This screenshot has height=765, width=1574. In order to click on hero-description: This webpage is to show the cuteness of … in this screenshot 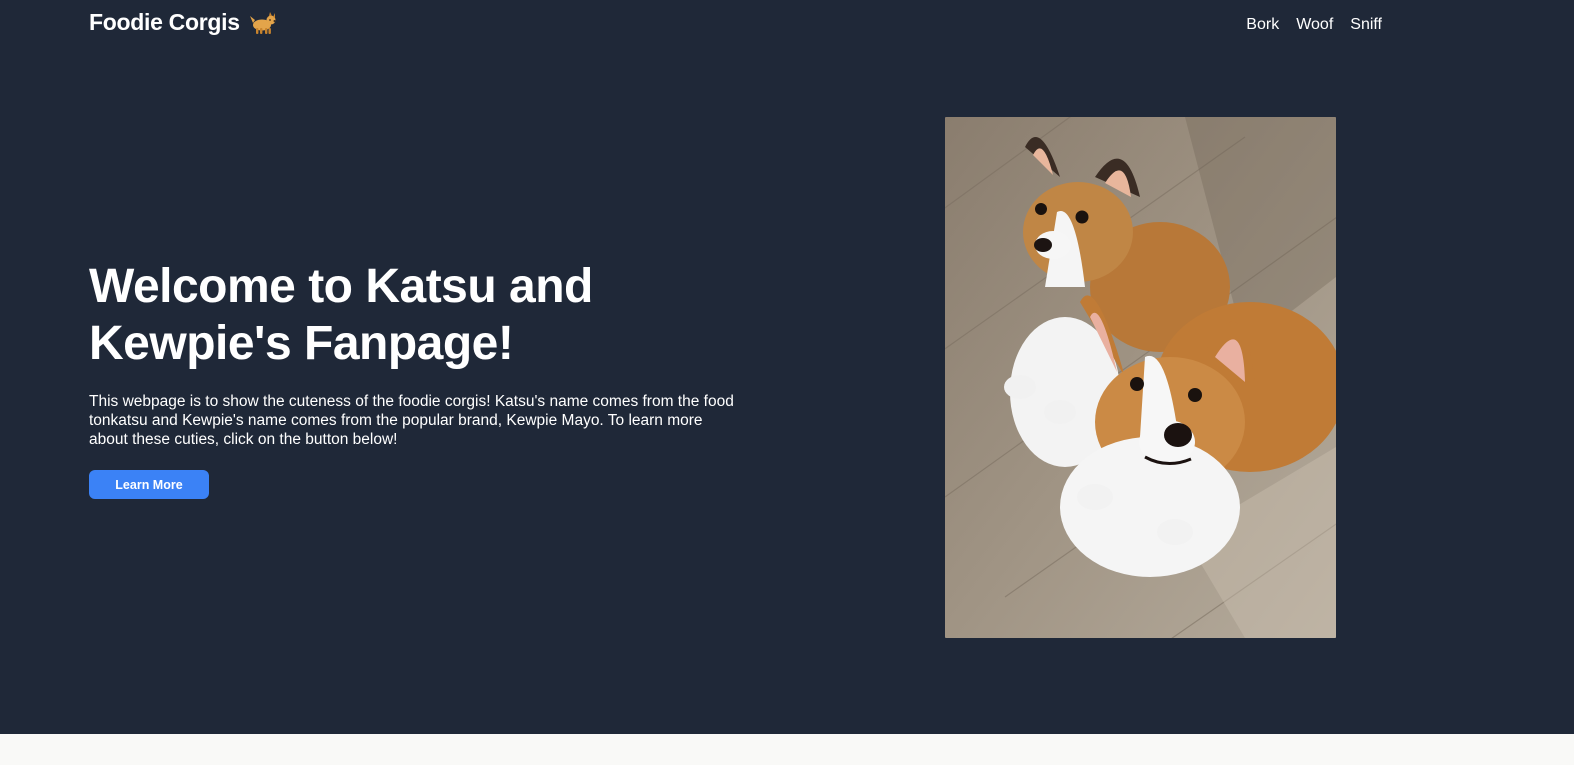, I will do `click(411, 420)`.